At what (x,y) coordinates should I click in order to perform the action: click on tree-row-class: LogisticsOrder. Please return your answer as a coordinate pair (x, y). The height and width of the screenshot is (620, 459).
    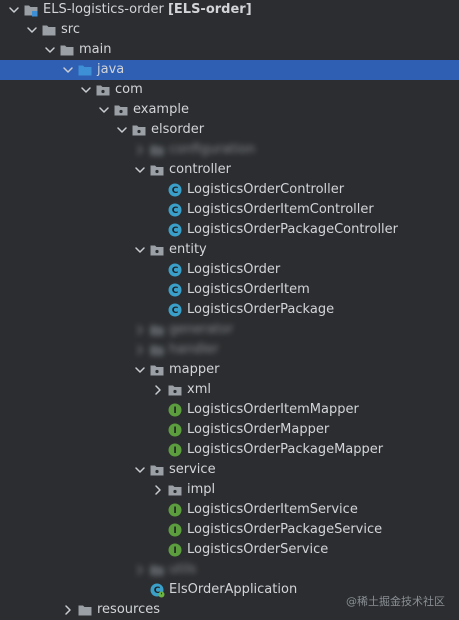
    Looking at the image, I should click on (229, 270).